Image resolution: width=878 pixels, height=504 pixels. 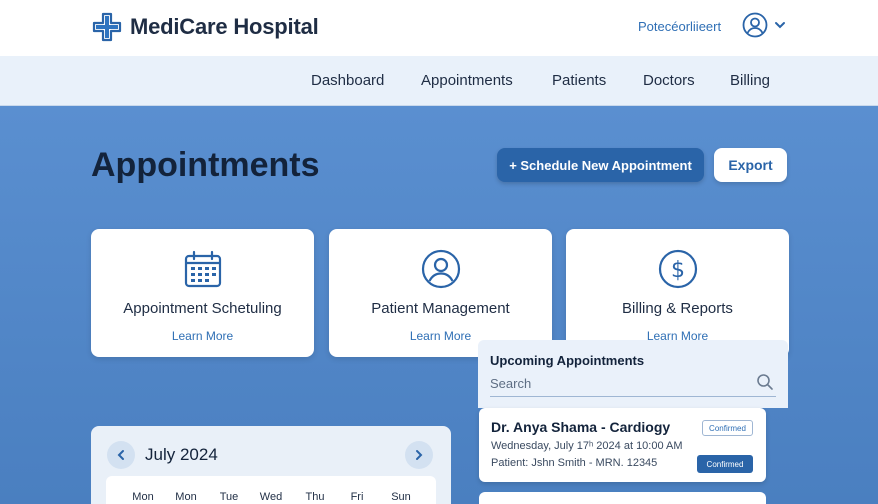 What do you see at coordinates (581, 427) in the screenshot?
I see `appointment-doctor: Dr. Anya Shama - Cardiogy` at bounding box center [581, 427].